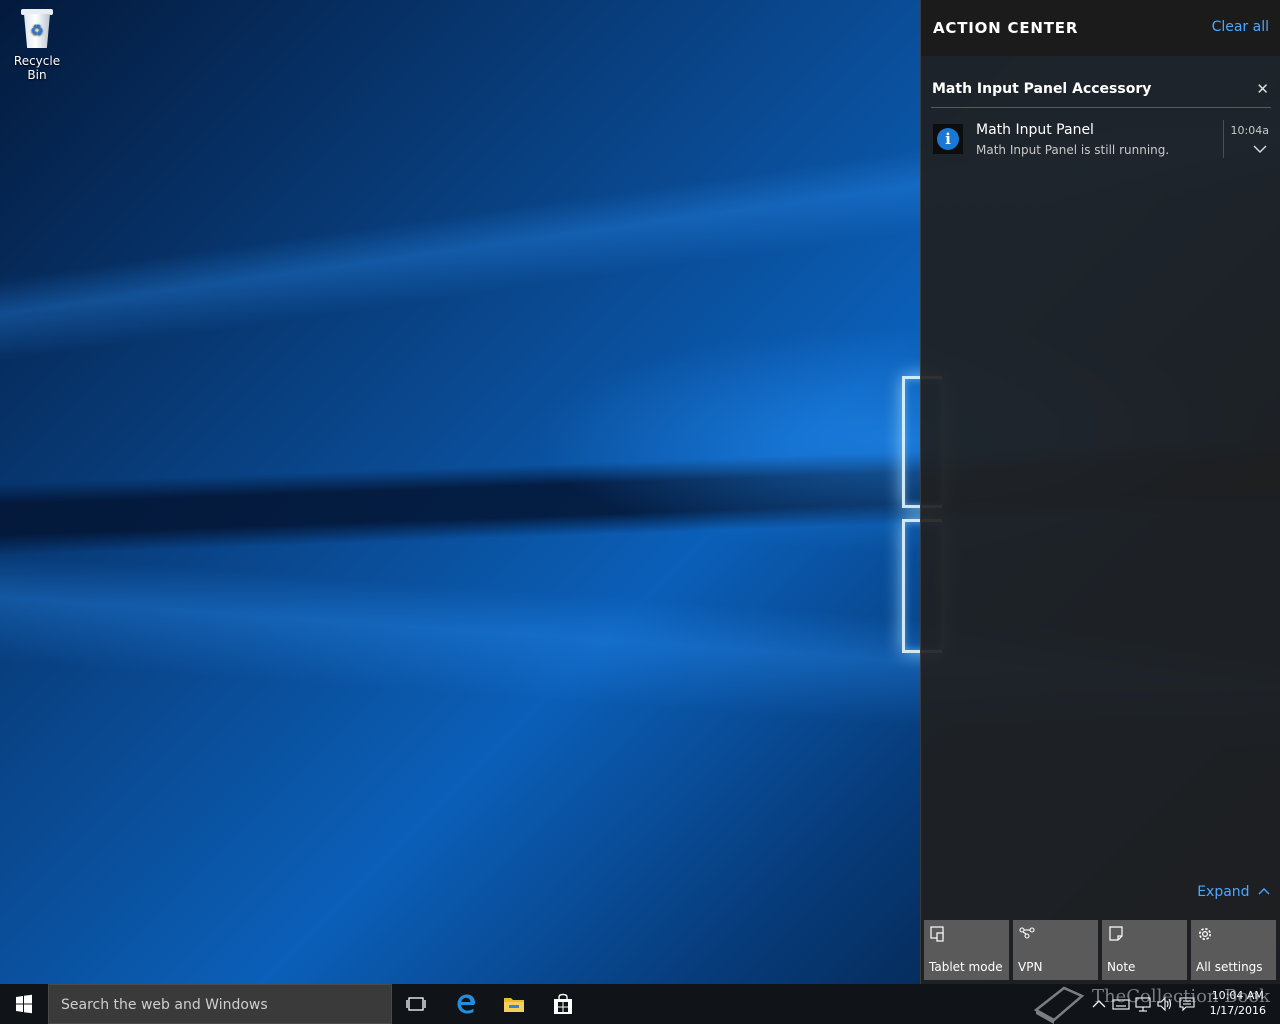  Describe the element at coordinates (164, 1005) in the screenshot. I see `search-placeholder: Search the web and Windows` at that location.